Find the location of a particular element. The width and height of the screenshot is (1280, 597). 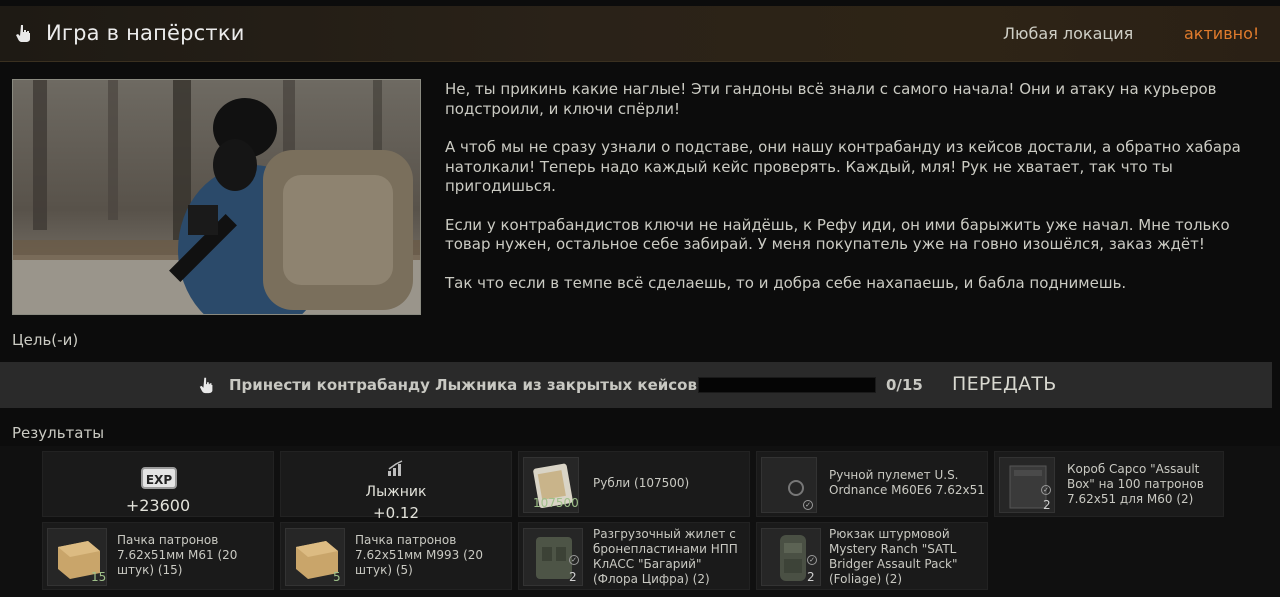

reward-item: 107500 Рубли (107500) is located at coordinates (634, 484).